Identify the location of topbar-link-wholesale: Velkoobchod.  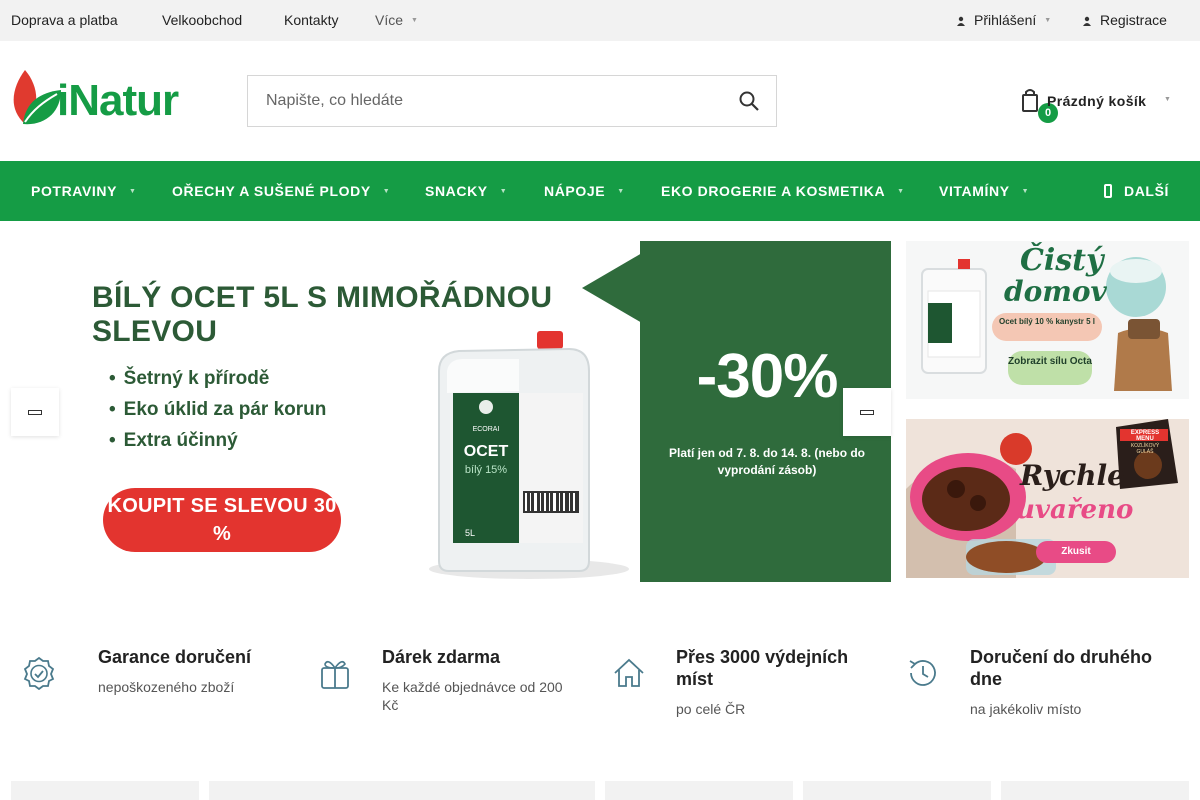
(202, 20).